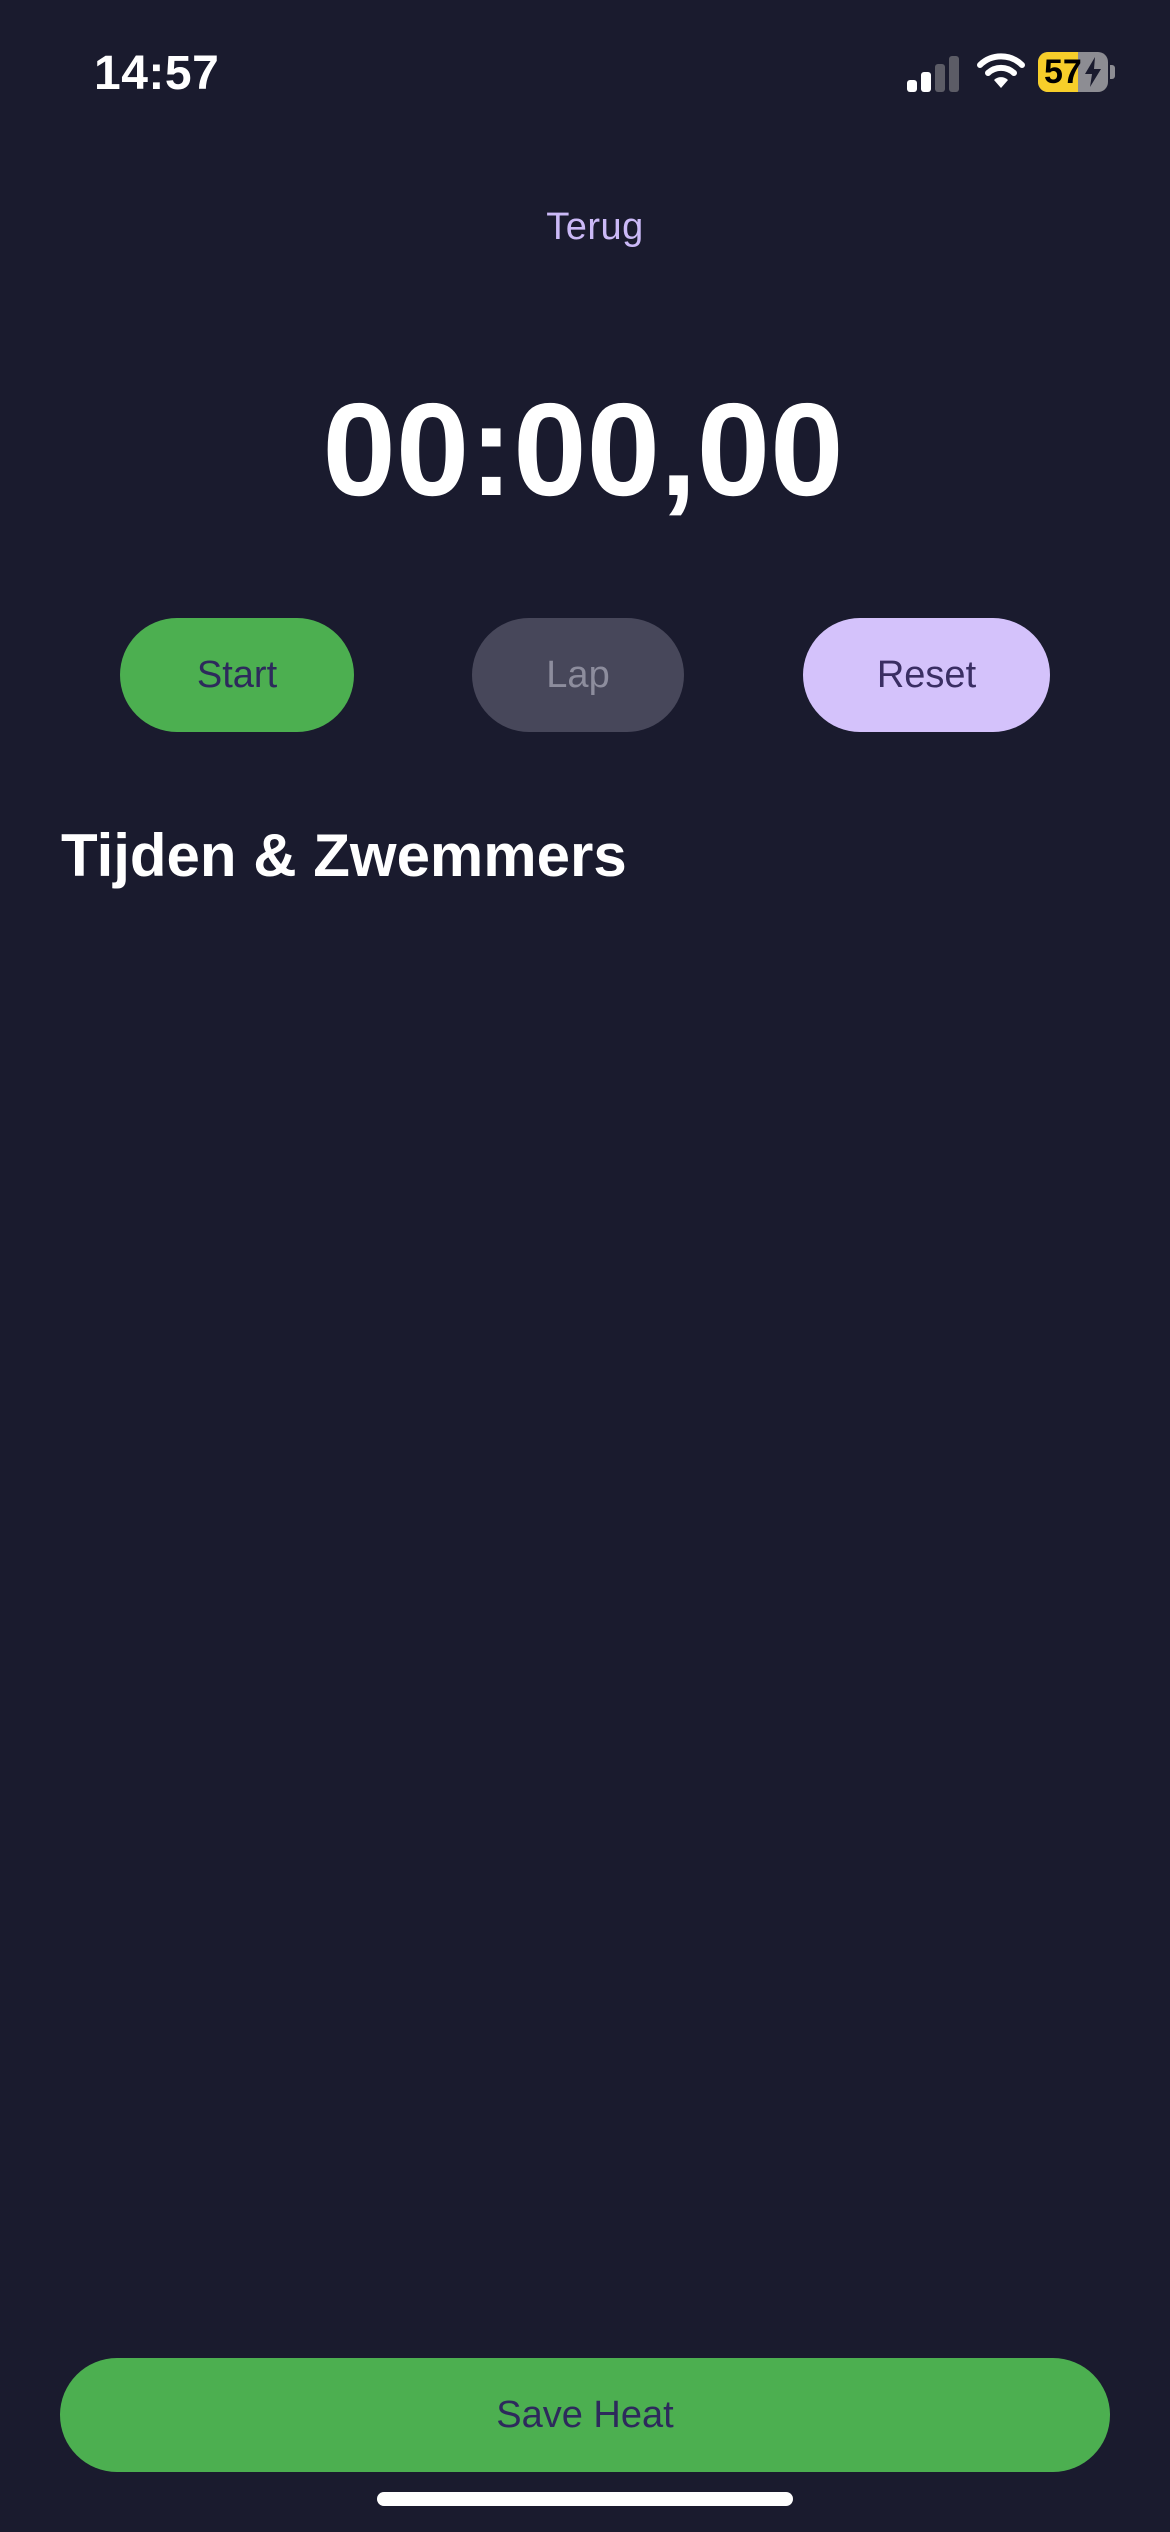 Image resolution: width=1170 pixels, height=2532 pixels. I want to click on home-indicator, so click(585, 2499).